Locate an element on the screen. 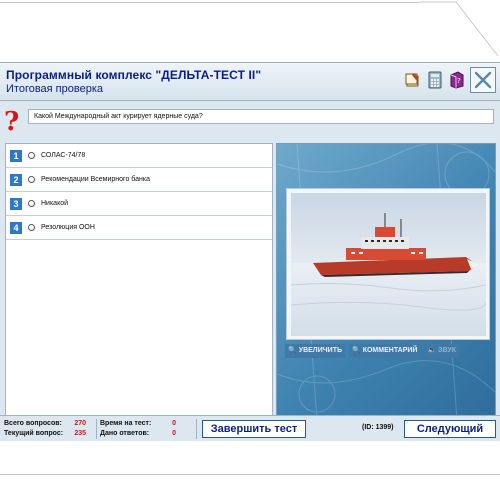 This screenshot has width=500, height=500. current-question-label: Текущий вопрос: is located at coordinates (34, 433).